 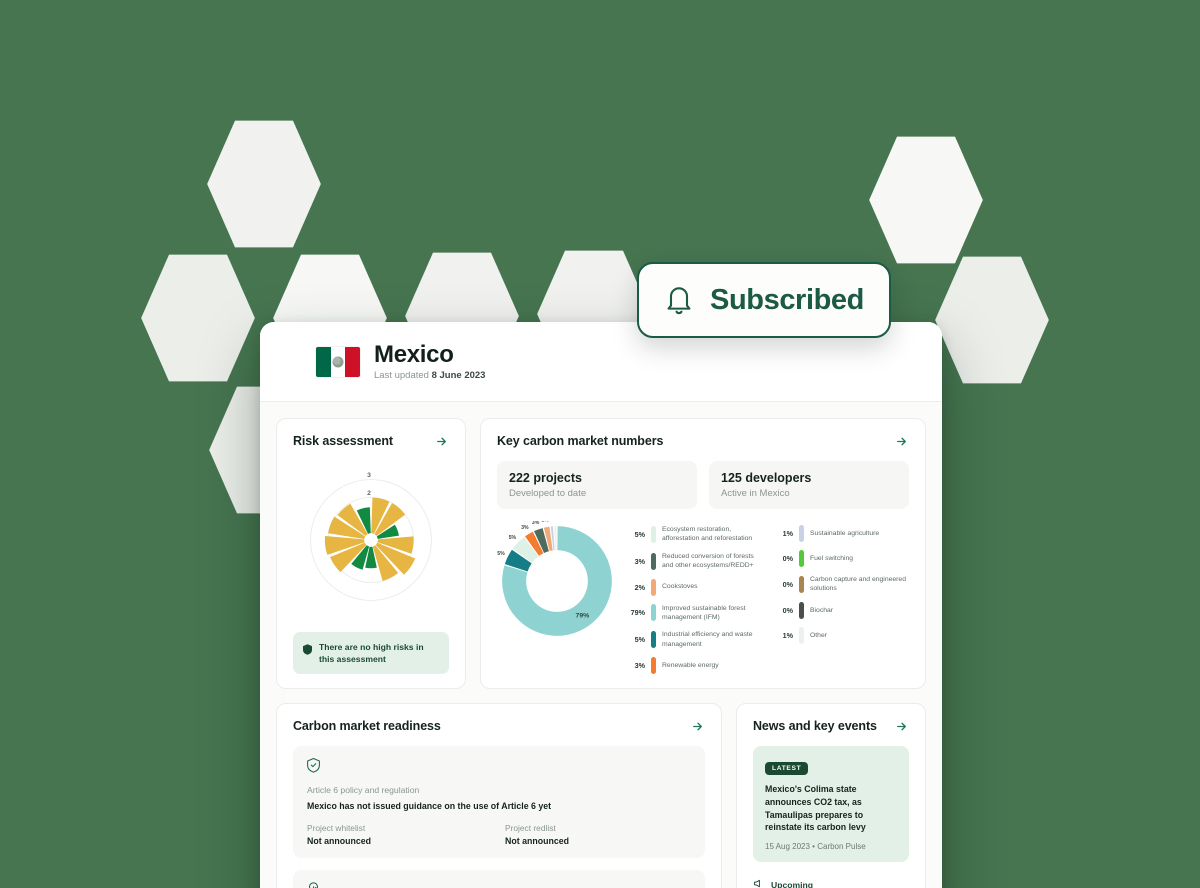 What do you see at coordinates (694, 587) in the screenshot?
I see `legend-item: 2% Cookstoves` at bounding box center [694, 587].